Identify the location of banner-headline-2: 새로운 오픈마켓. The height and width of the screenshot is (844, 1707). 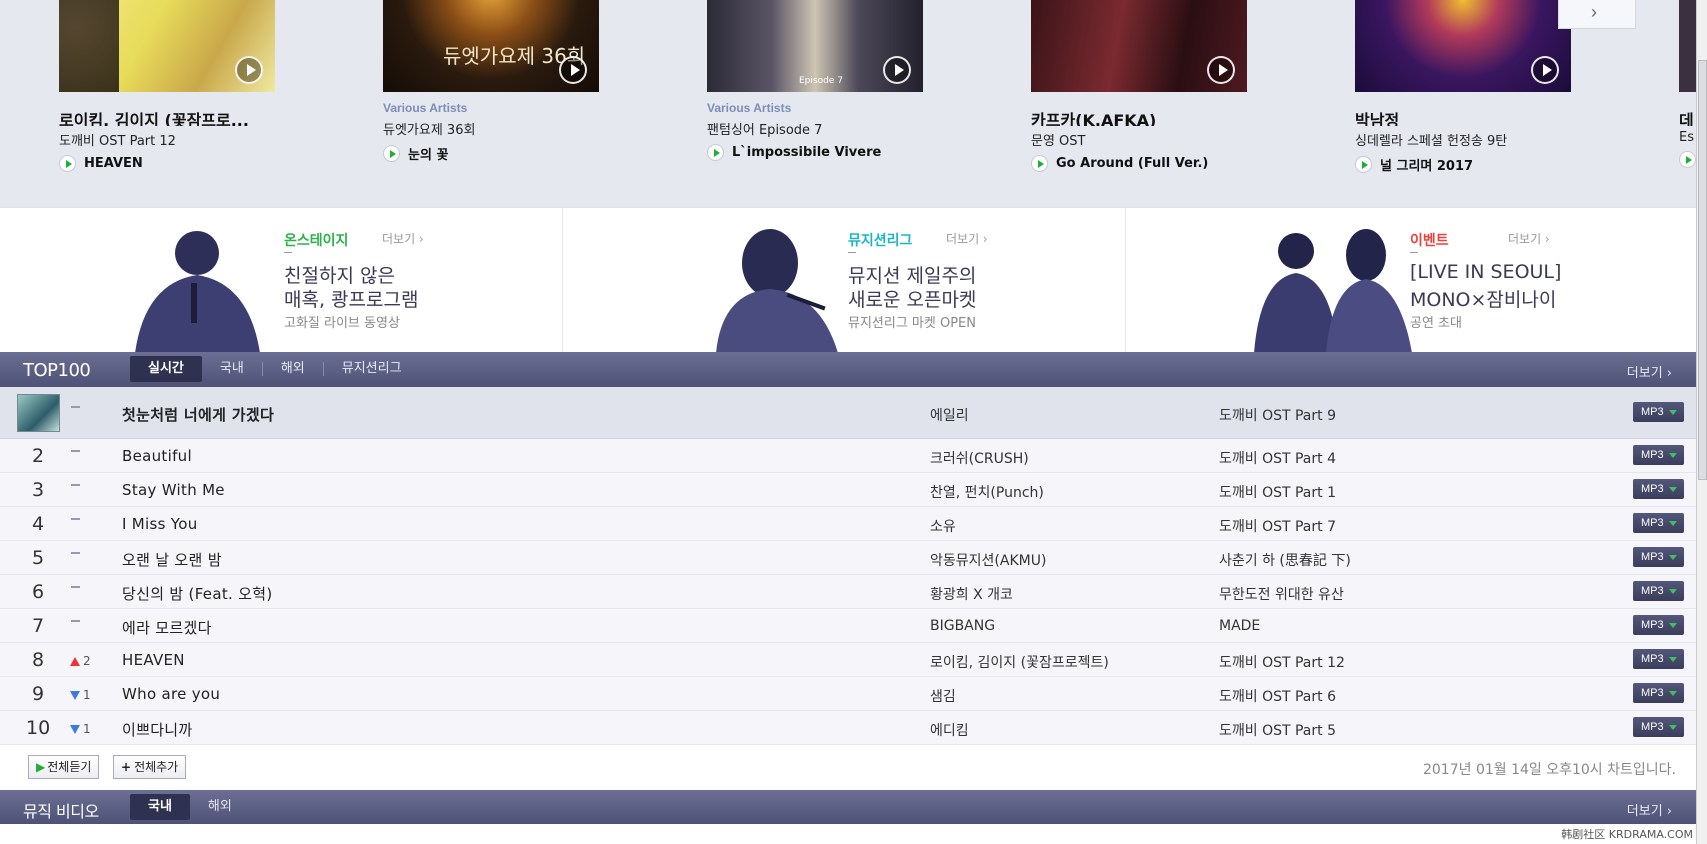
(912, 298).